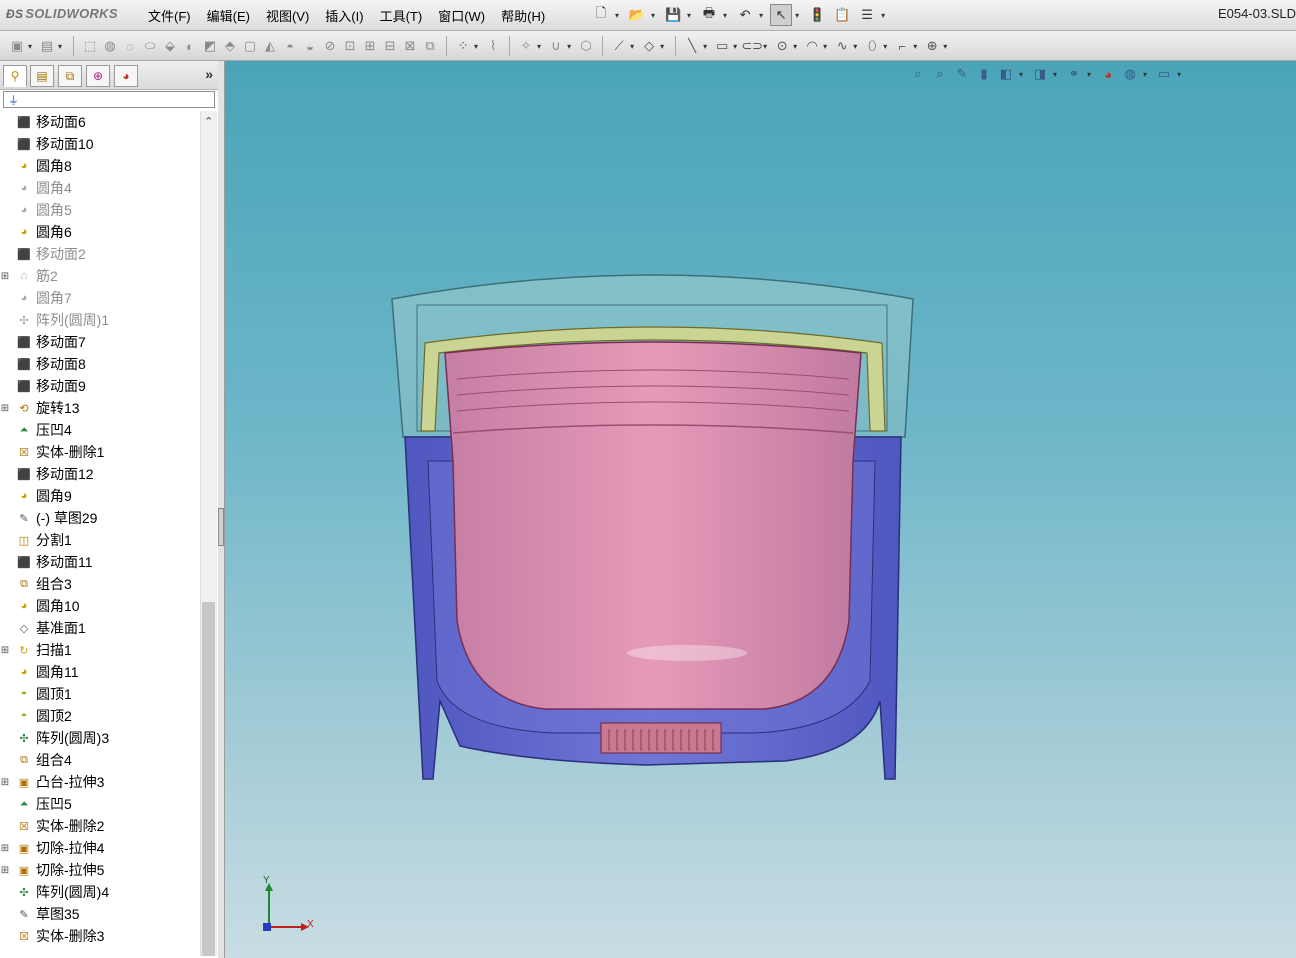 Image resolution: width=1296 pixels, height=958 pixels. What do you see at coordinates (461, 15) in the screenshot?
I see `menu-item: 窗口(W)` at bounding box center [461, 15].